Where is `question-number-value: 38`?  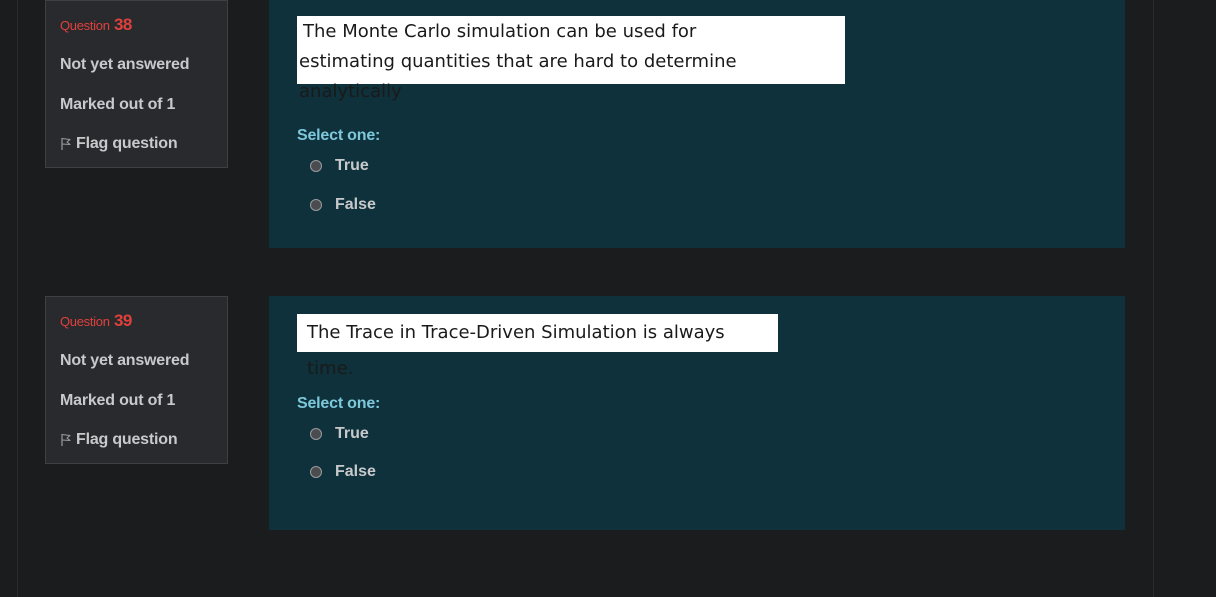
question-number-value: 38 is located at coordinates (122, 24).